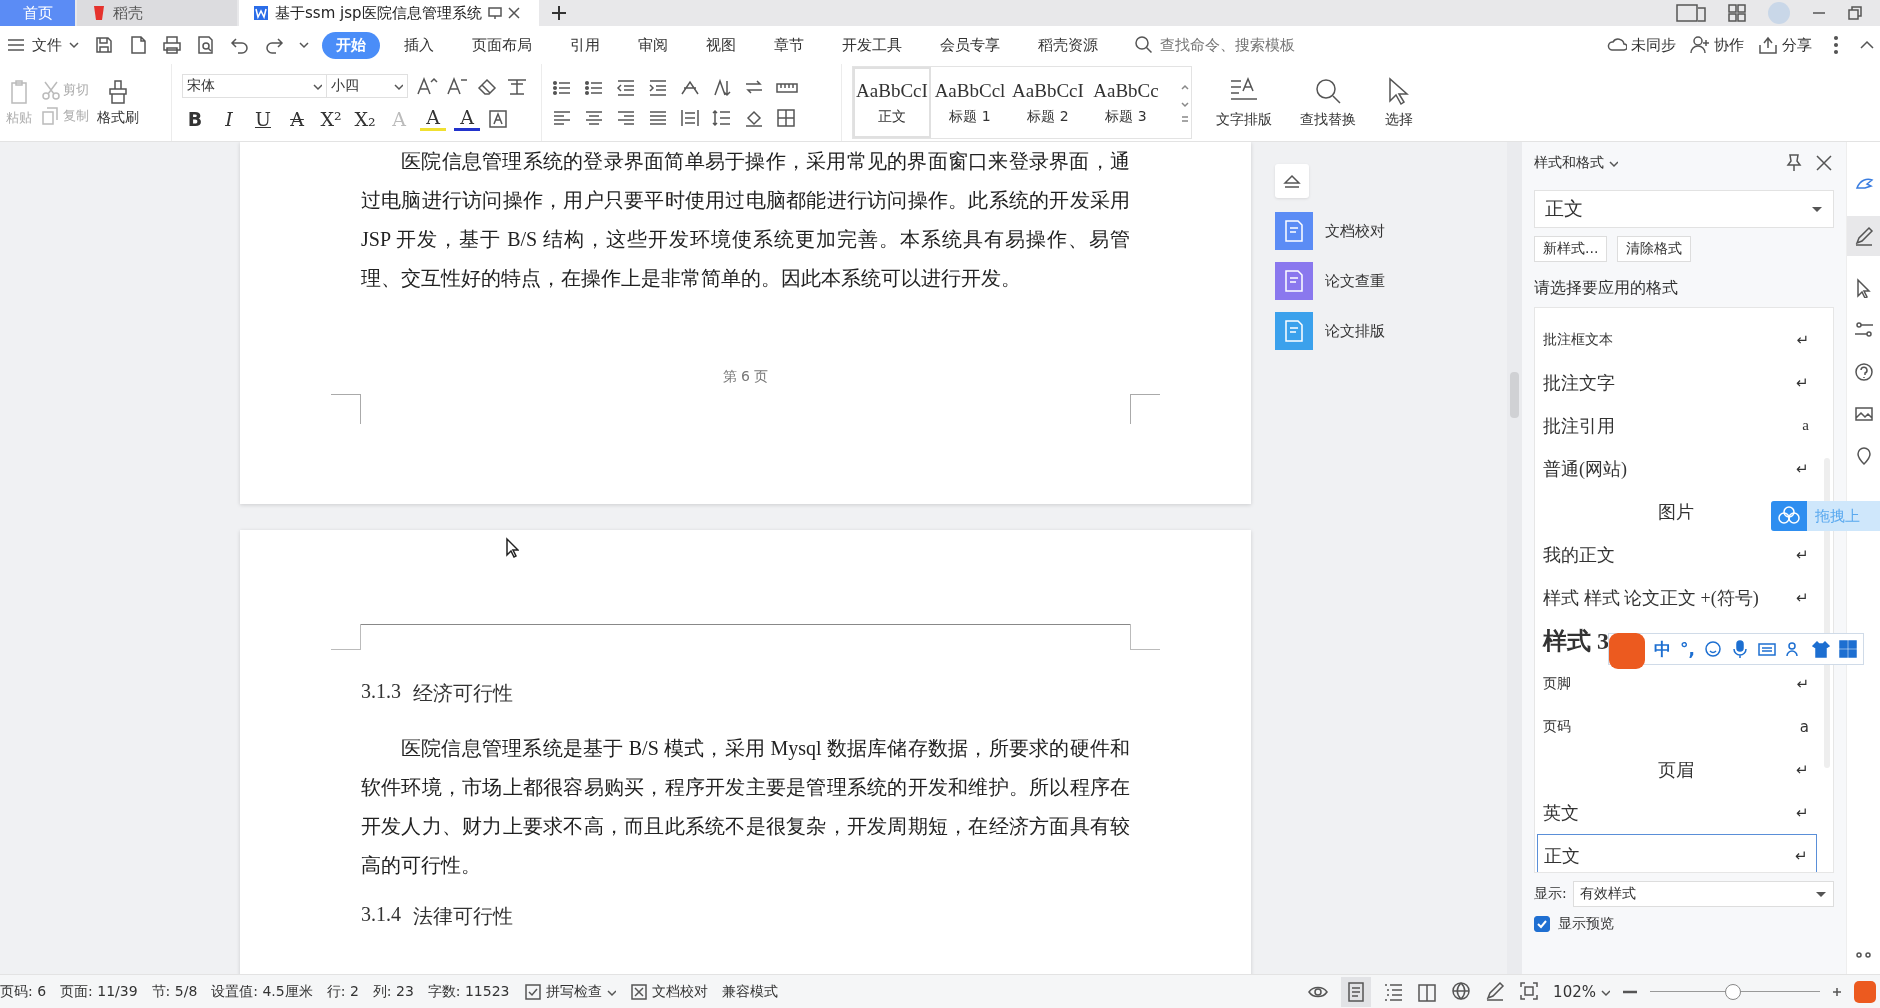  I want to click on strikethrough-button: A, so click(297, 118).